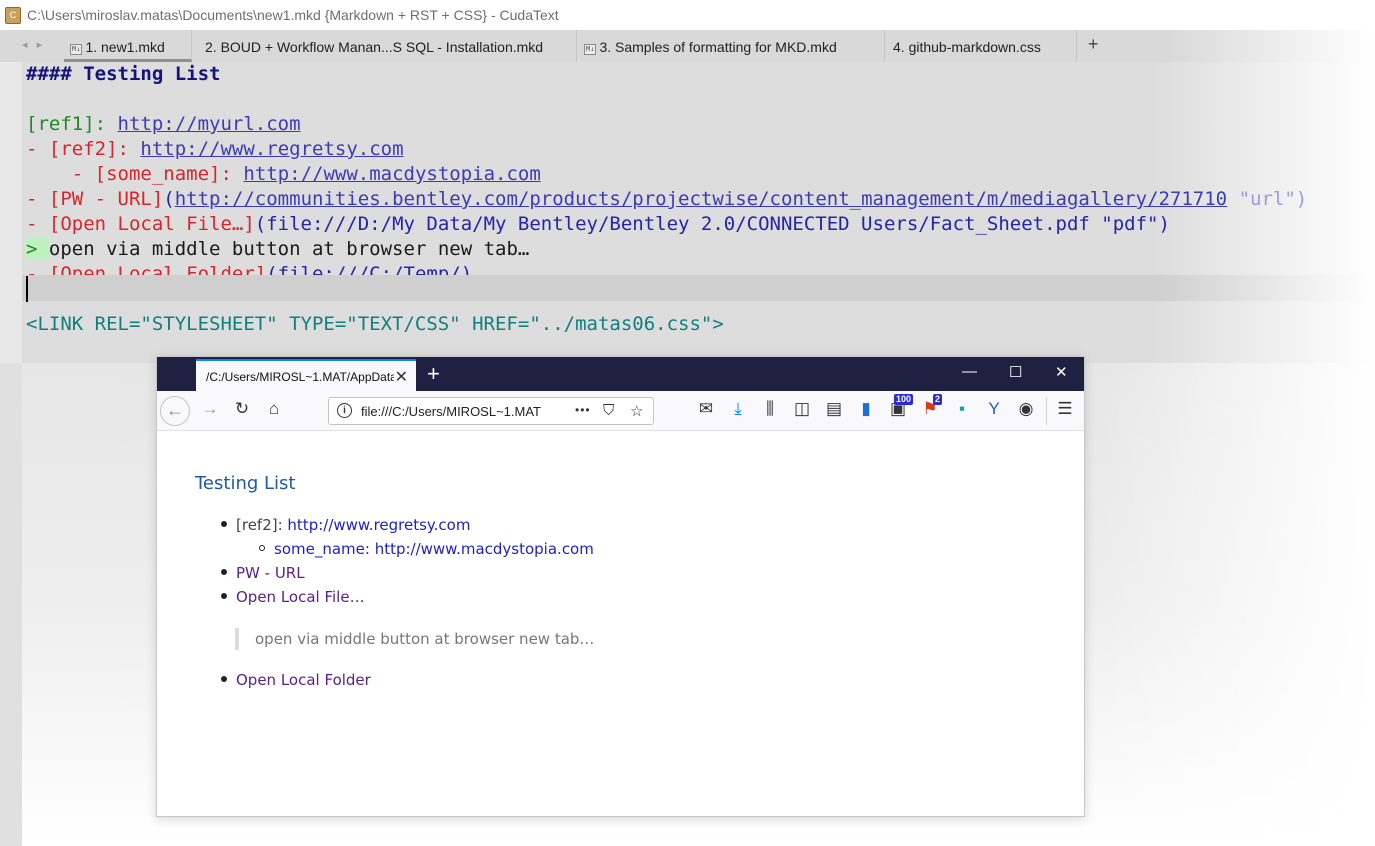  I want to click on menu-icon: ☰, so click(1065, 409).